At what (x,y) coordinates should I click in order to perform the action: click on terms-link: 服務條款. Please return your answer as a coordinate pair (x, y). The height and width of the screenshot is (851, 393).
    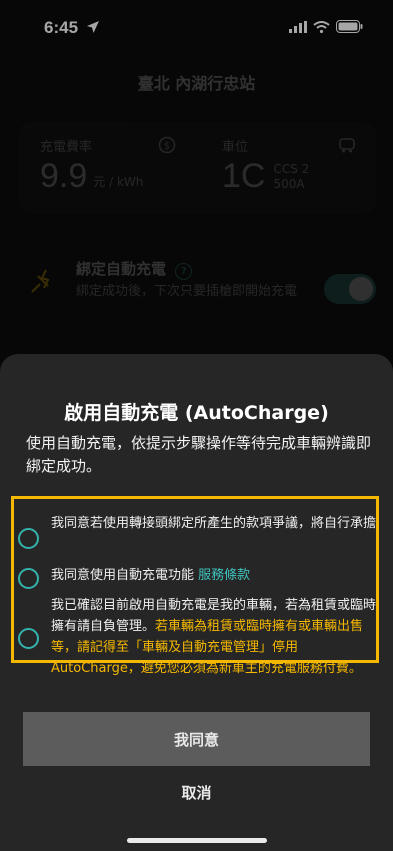
    Looking at the image, I should click on (224, 575).